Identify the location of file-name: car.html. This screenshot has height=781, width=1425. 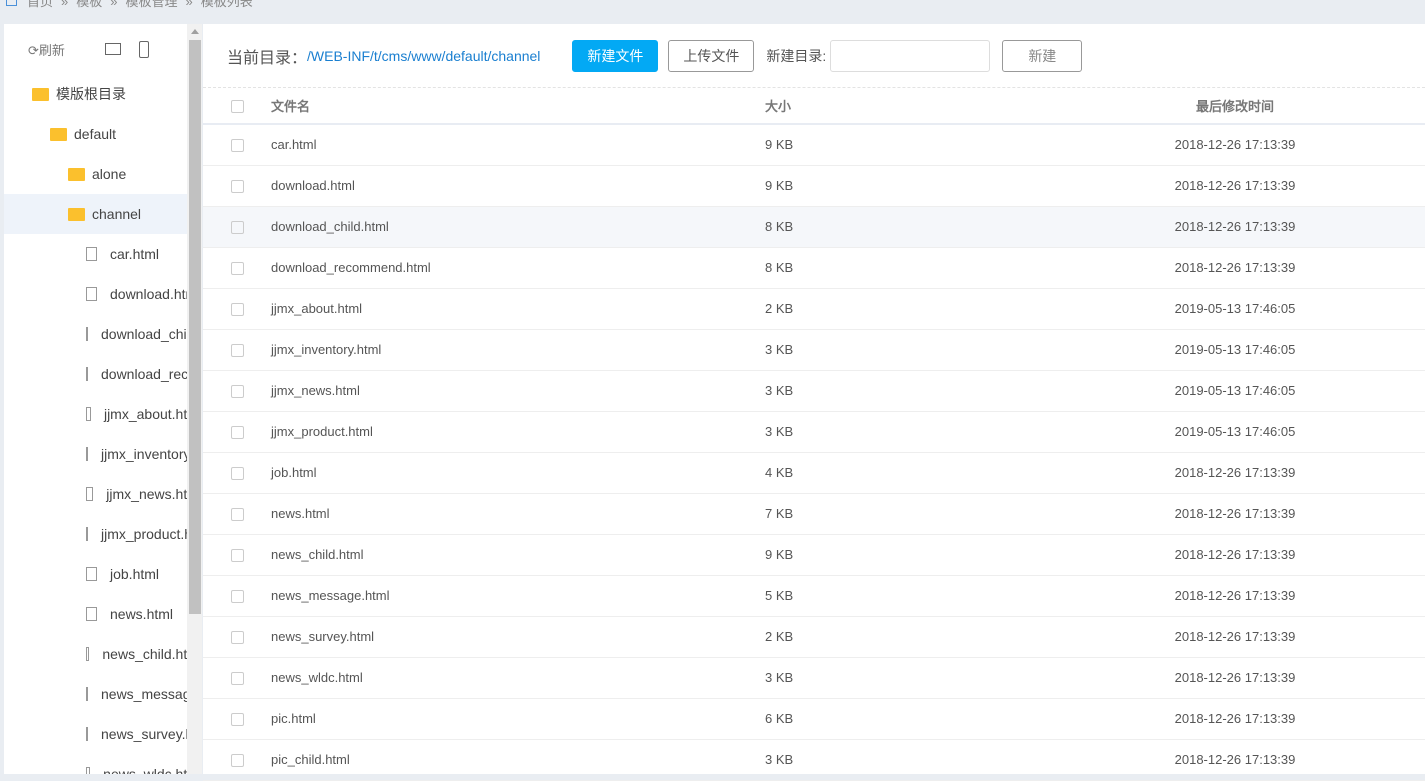
(518, 145).